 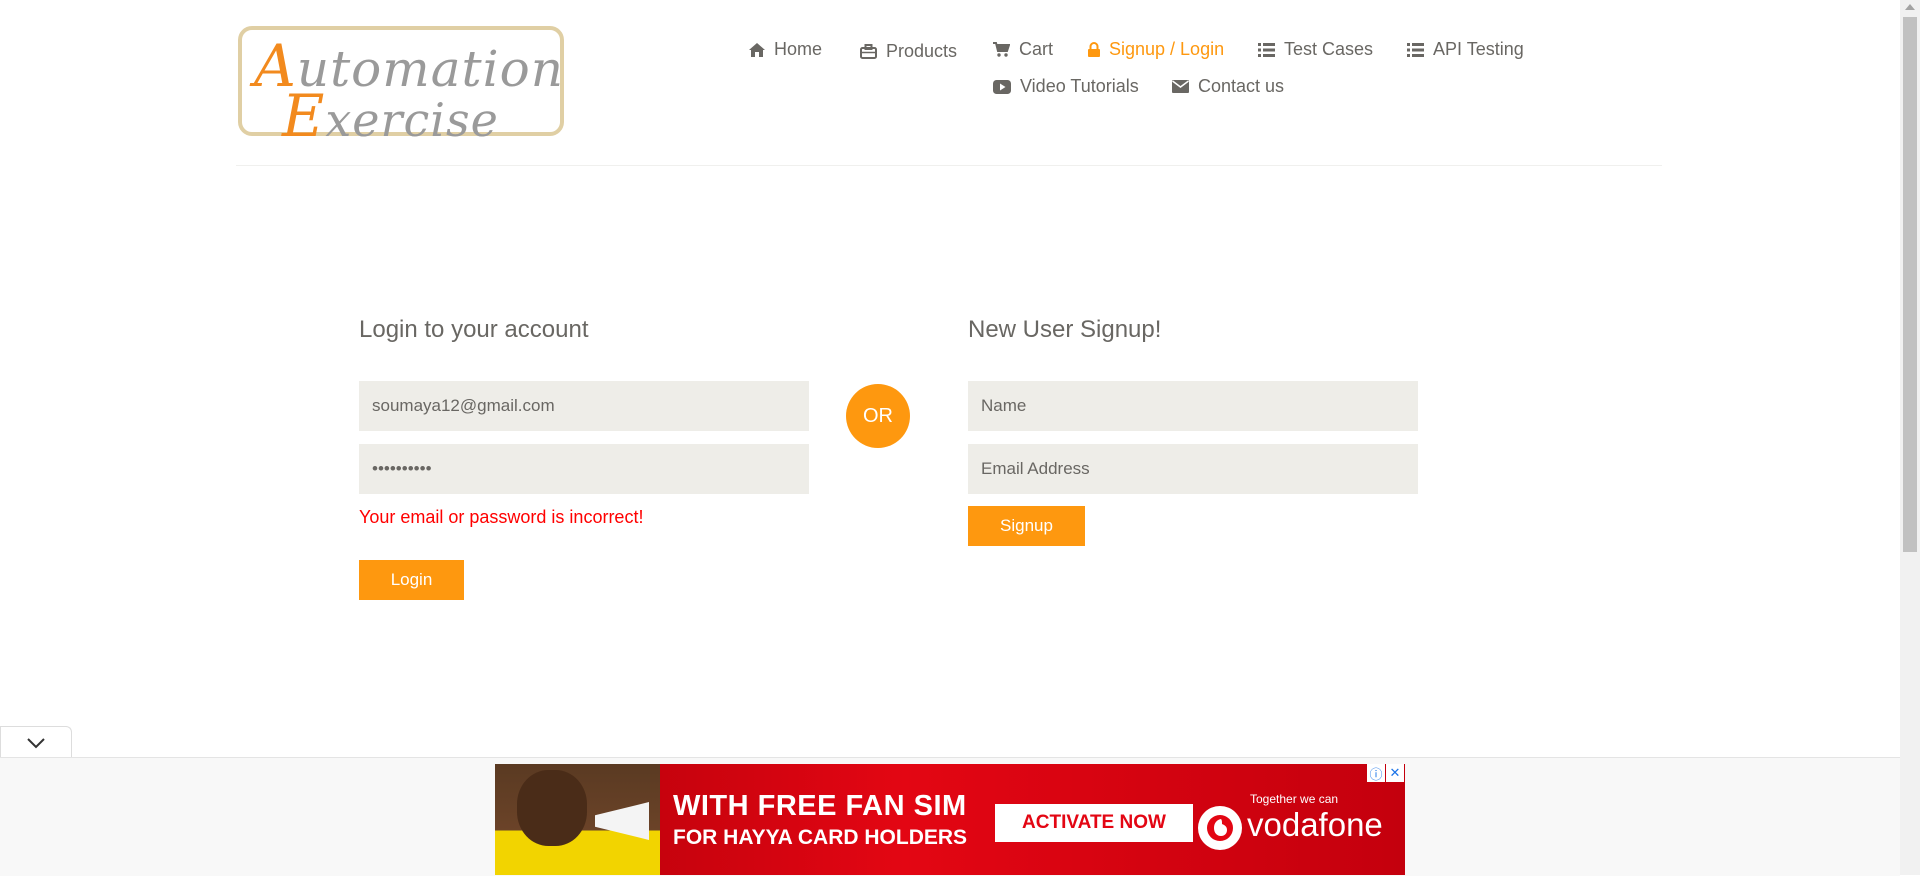 What do you see at coordinates (1241, 86) in the screenshot?
I see `nav-contact-us-label: Contact us` at bounding box center [1241, 86].